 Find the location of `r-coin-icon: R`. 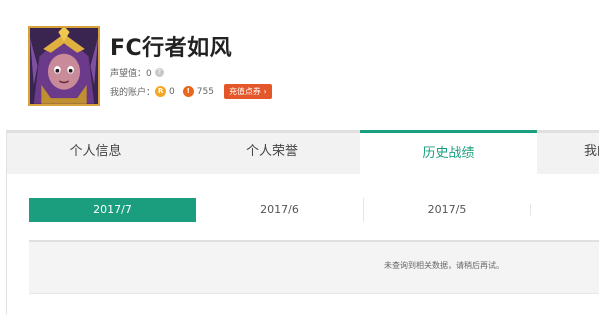

r-coin-icon: R is located at coordinates (161, 91).